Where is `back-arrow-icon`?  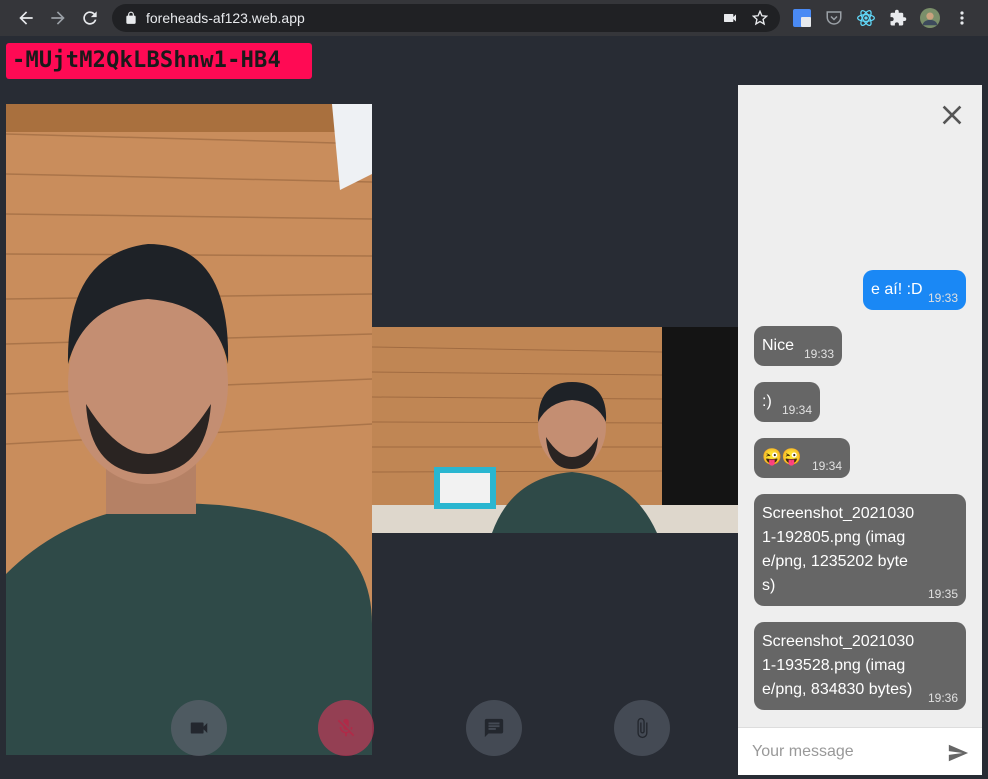 back-arrow-icon is located at coordinates (26, 18).